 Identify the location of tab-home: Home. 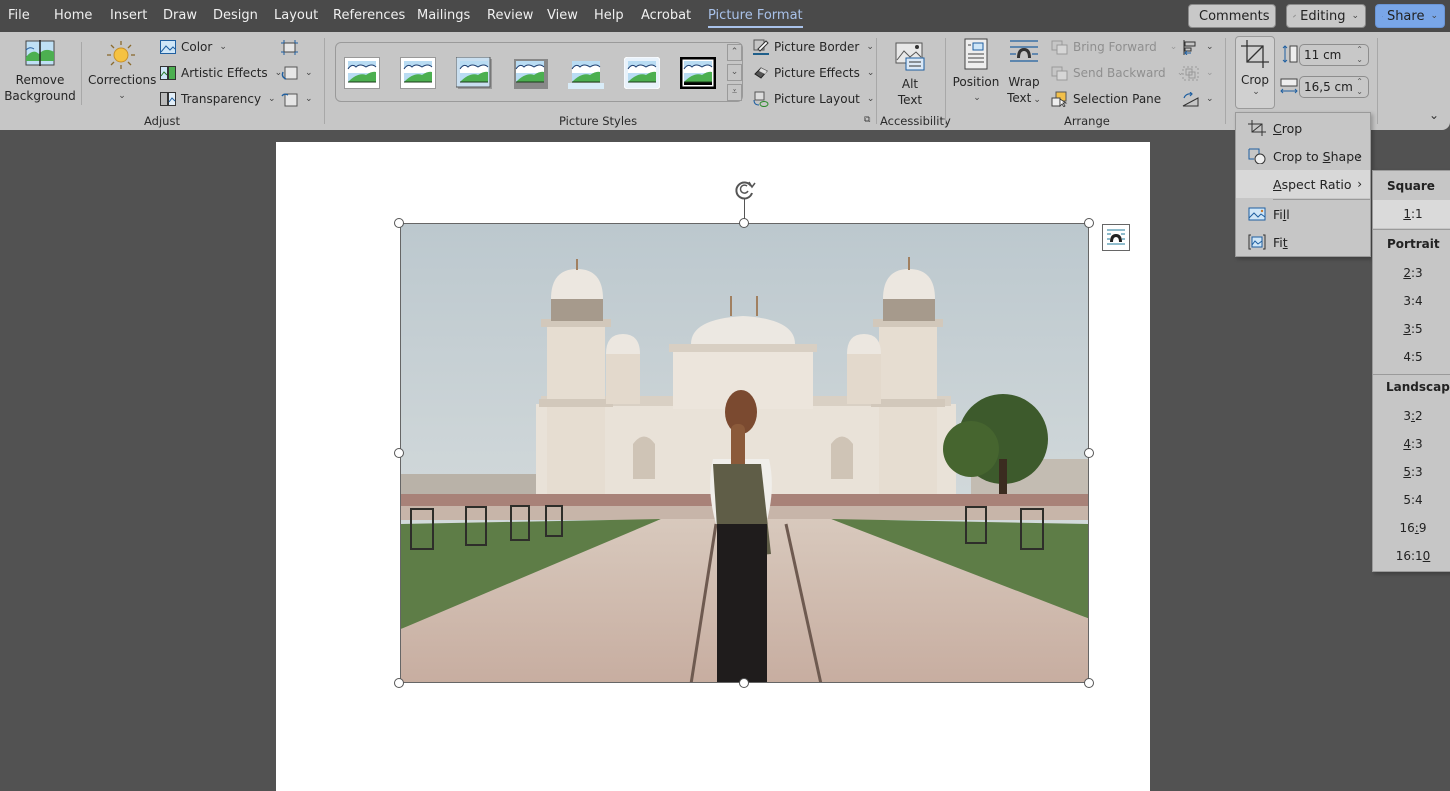
(73, 15).